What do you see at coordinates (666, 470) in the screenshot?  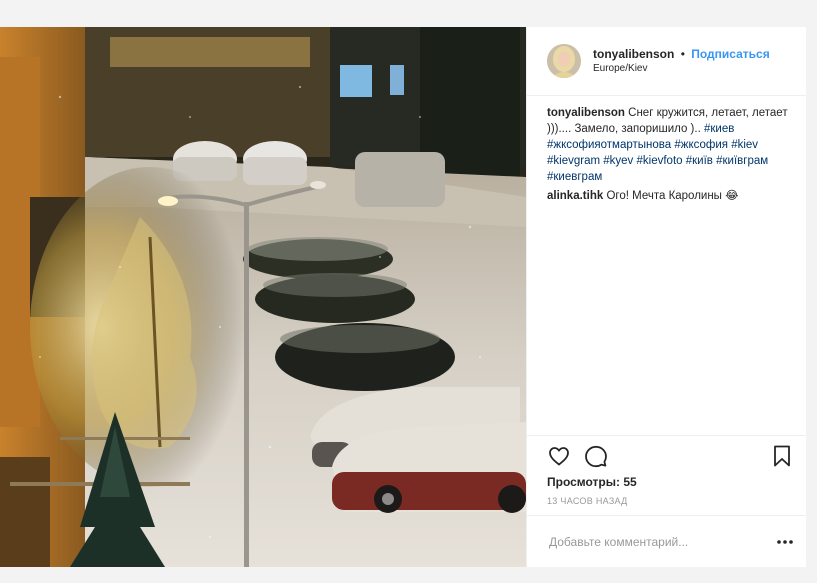 I see `post-actions: Просмотры: 55 13 часов назад` at bounding box center [666, 470].